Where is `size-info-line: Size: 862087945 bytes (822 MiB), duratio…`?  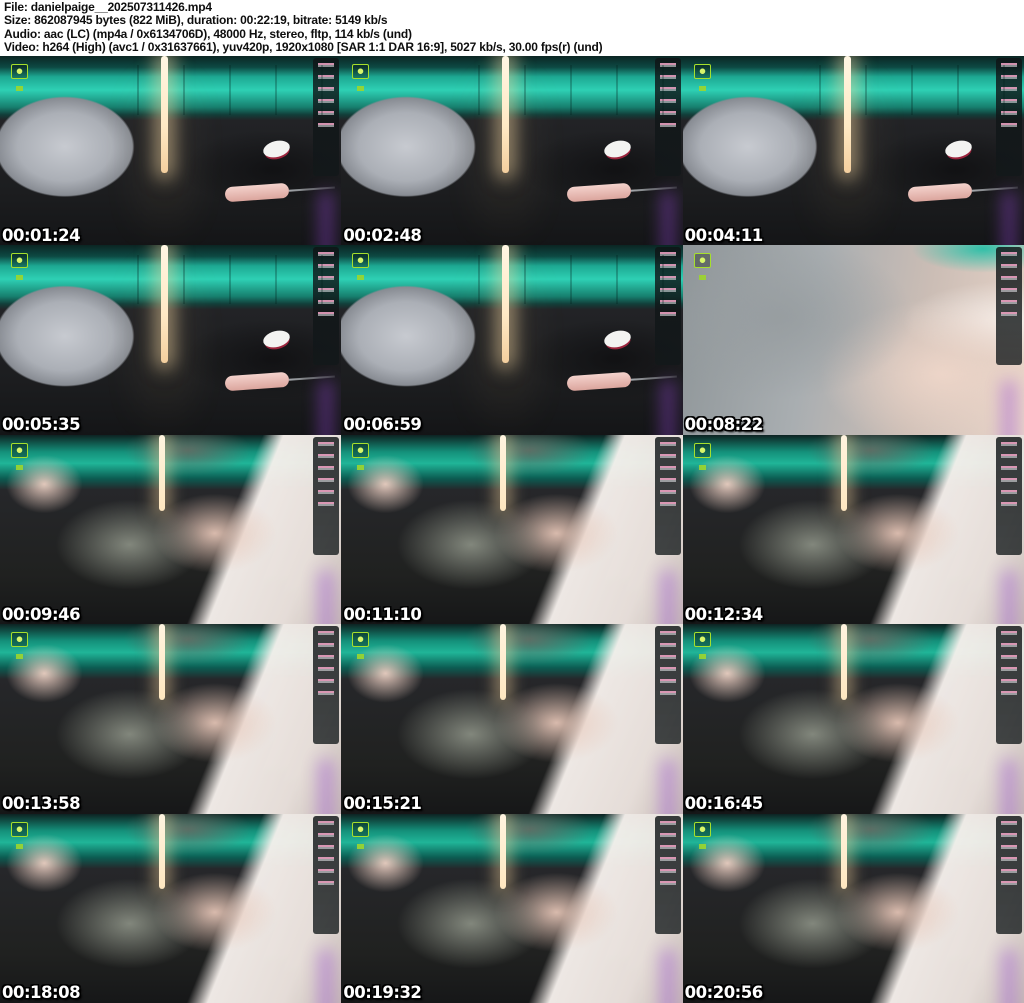 size-info-line: Size: 862087945 bytes (822 MiB), duratio… is located at coordinates (196, 20).